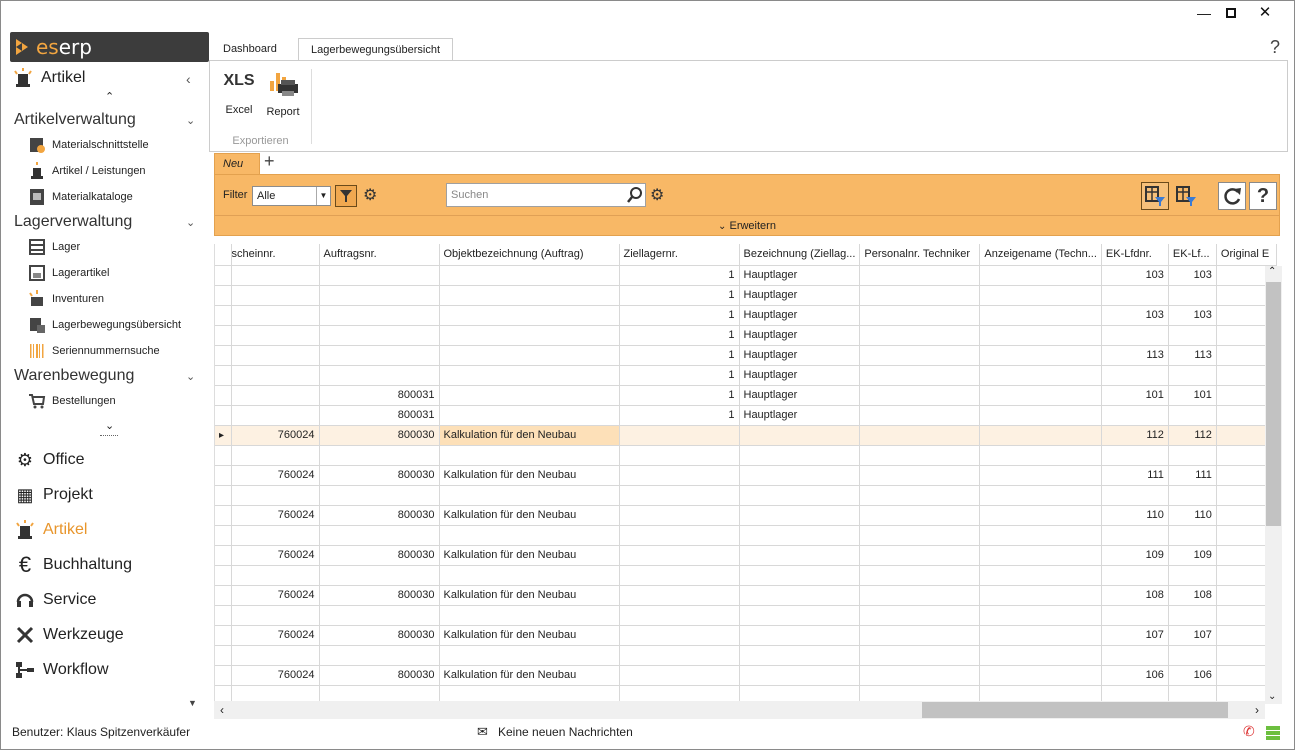 The width and height of the screenshot is (1295, 750). What do you see at coordinates (1231, 13) in the screenshot?
I see `maximize-button` at bounding box center [1231, 13].